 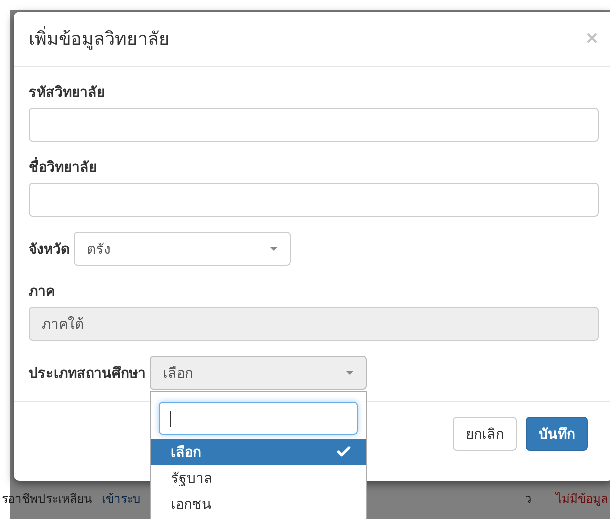 What do you see at coordinates (63, 167) in the screenshot?
I see `field-label: ชื่อวิทยาลัย` at bounding box center [63, 167].